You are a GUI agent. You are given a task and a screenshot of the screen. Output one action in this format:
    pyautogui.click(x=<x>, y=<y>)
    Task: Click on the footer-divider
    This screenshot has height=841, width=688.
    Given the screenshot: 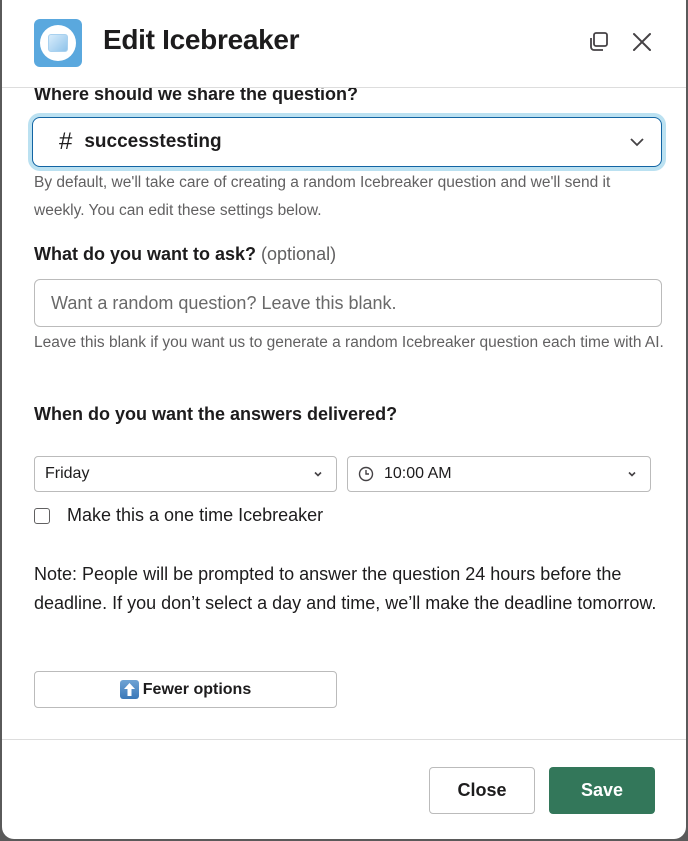 What is the action you would take?
    pyautogui.click(x=344, y=739)
    